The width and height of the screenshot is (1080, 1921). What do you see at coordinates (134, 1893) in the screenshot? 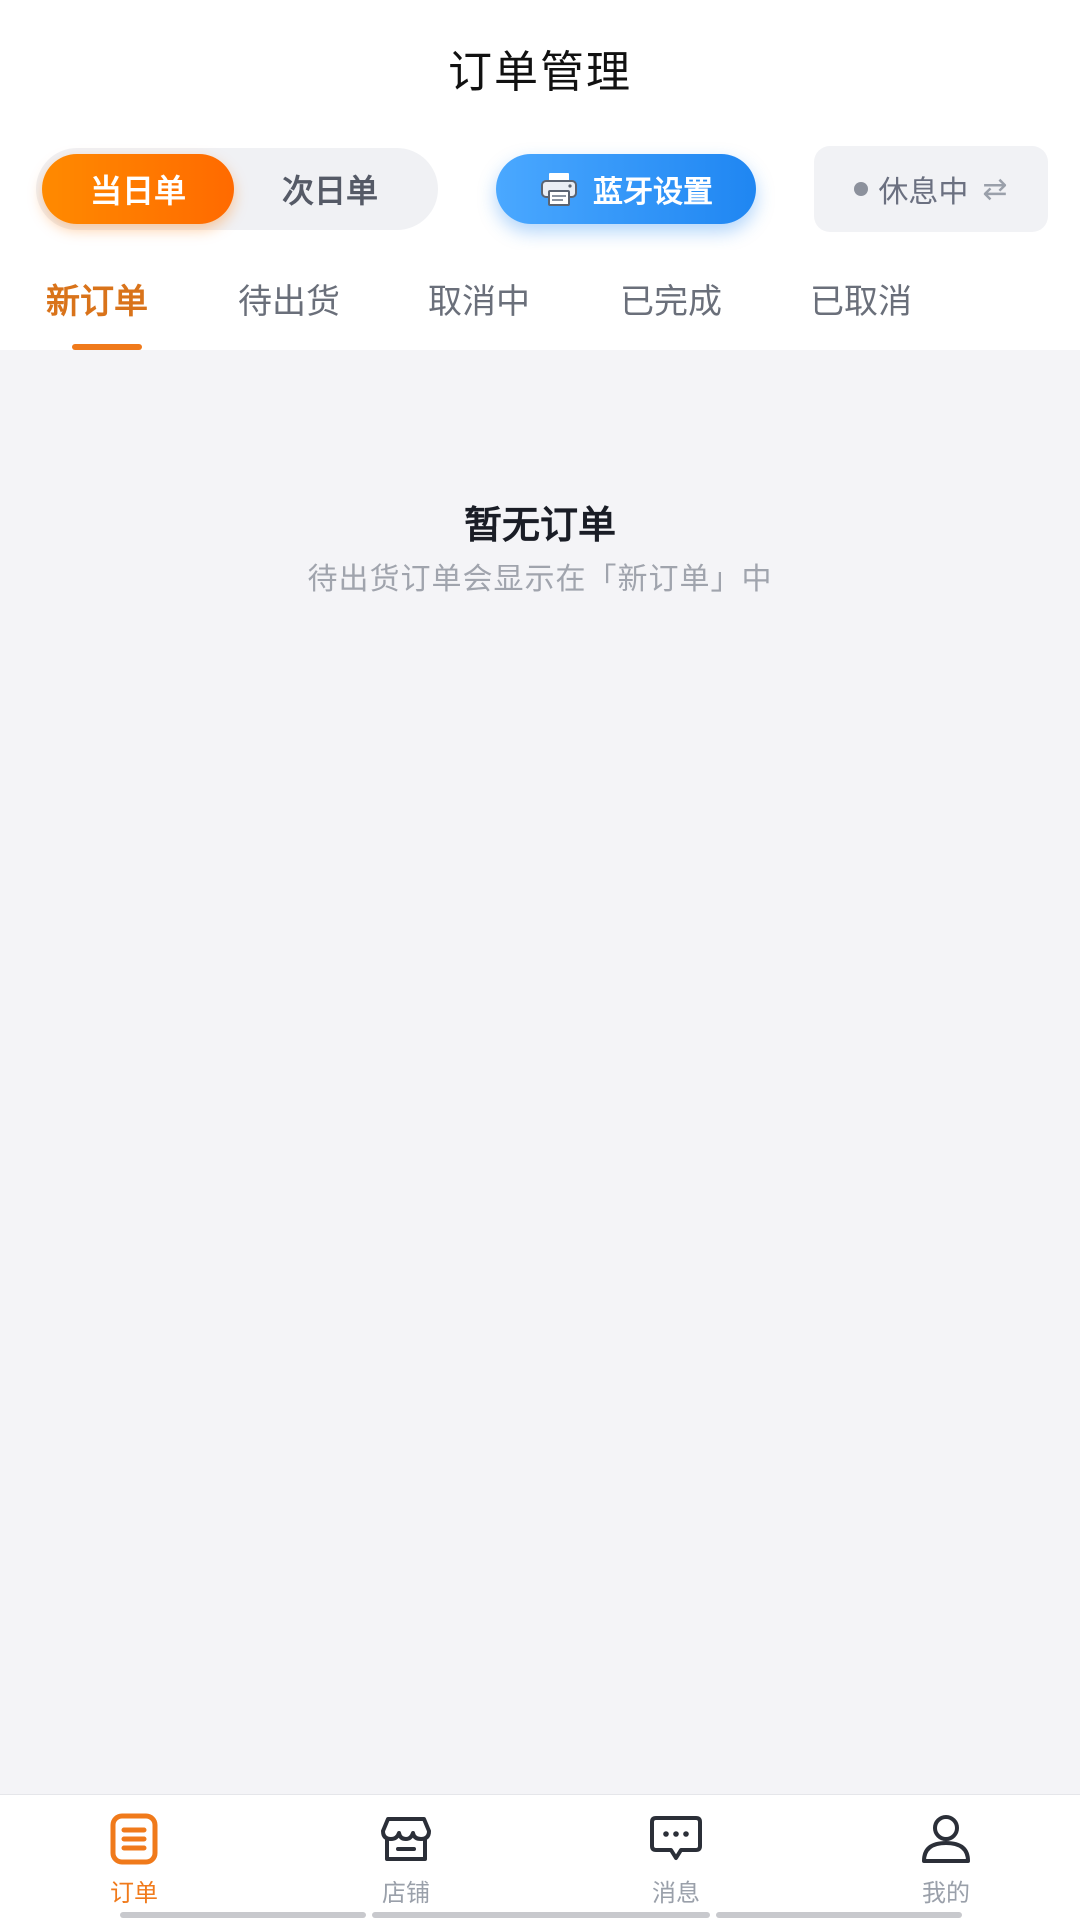
I see `nav-label-orders: 订单` at bounding box center [134, 1893].